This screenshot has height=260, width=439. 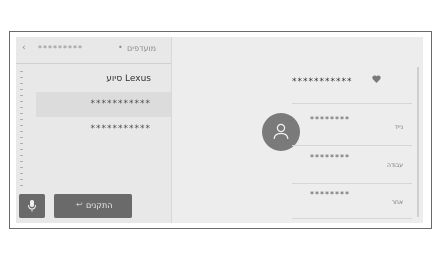 What do you see at coordinates (359, 125) in the screenshot?
I see `phone-row: ******** נייד` at bounding box center [359, 125].